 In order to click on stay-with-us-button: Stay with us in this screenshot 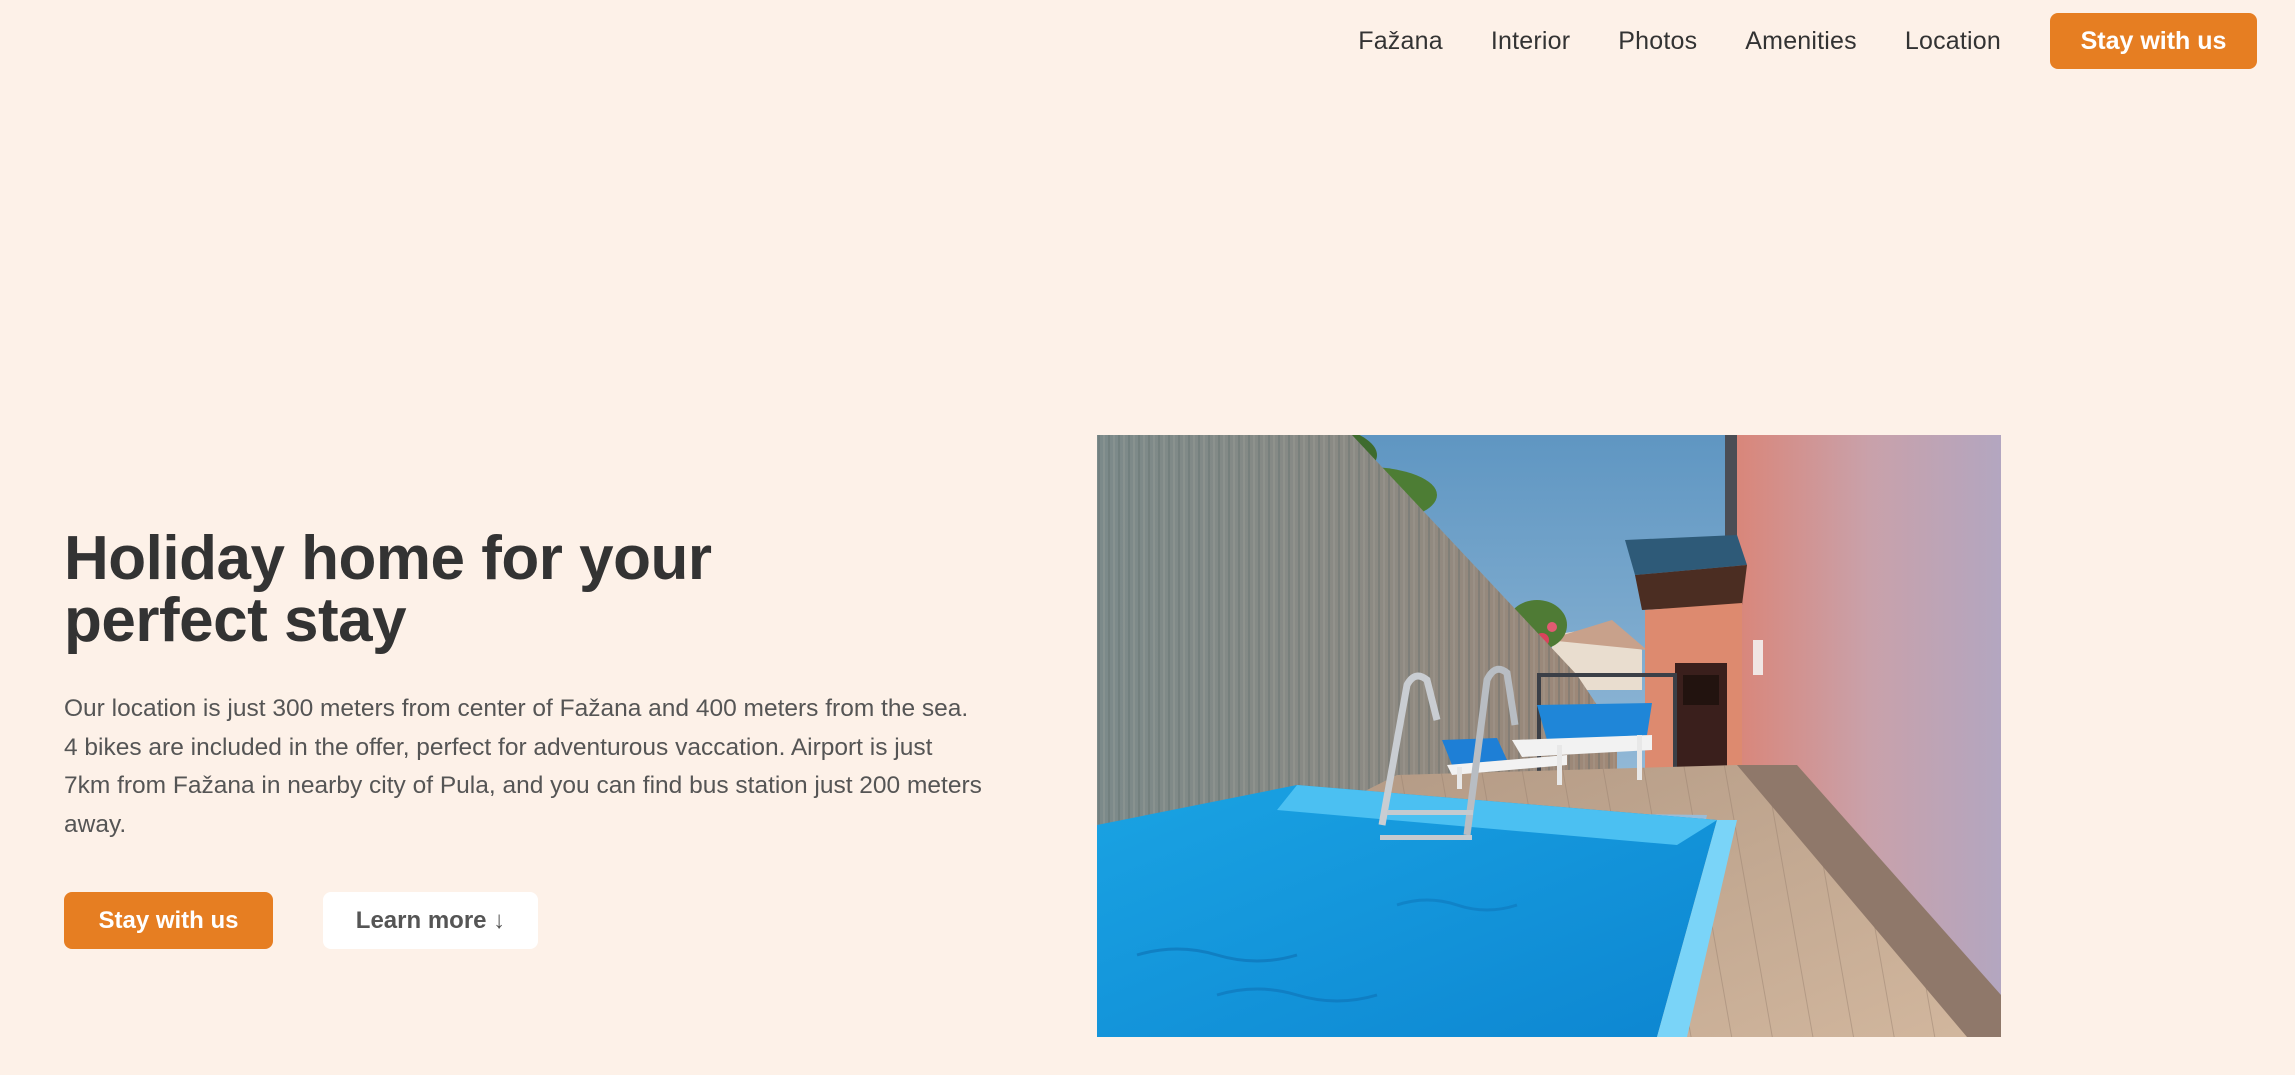, I will do `click(168, 920)`.